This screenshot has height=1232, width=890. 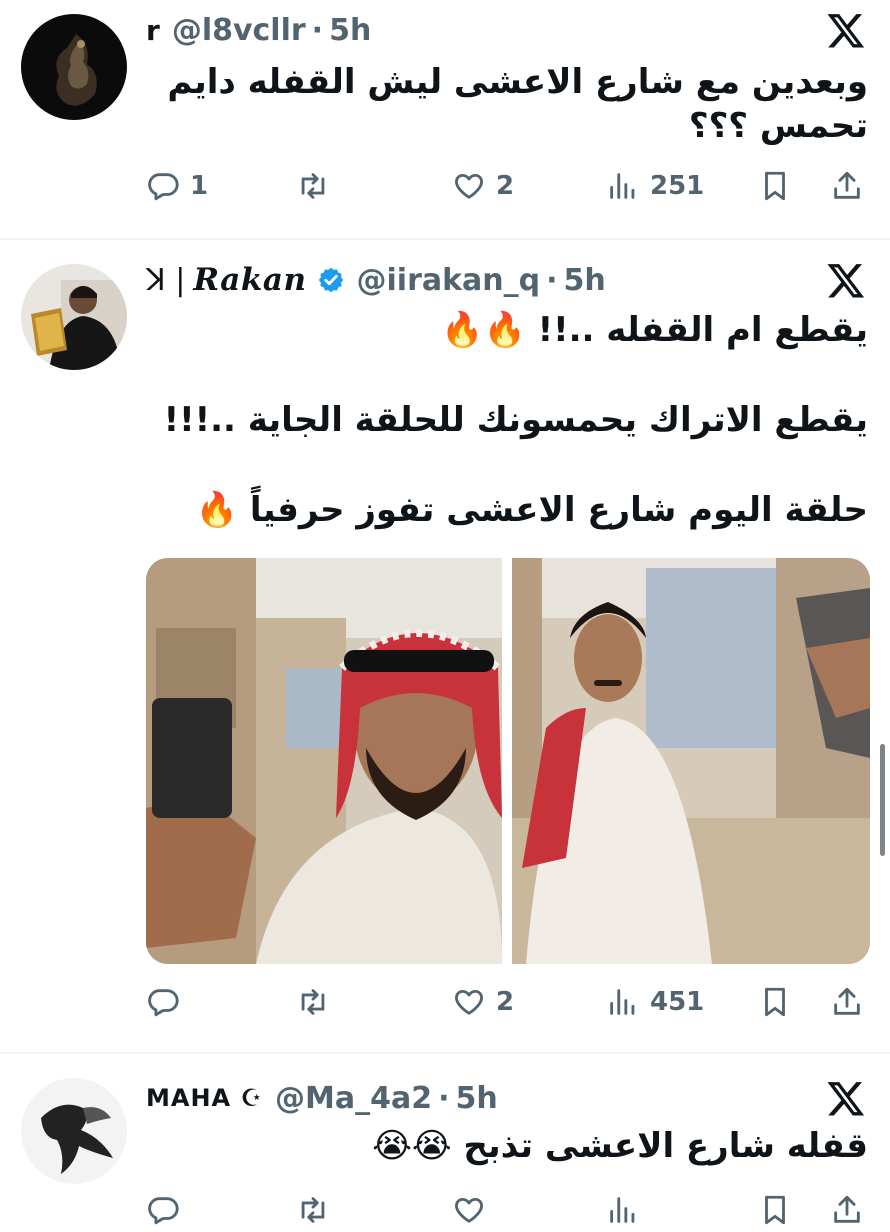 I want to click on views-count: 451, so click(x=677, y=1002).